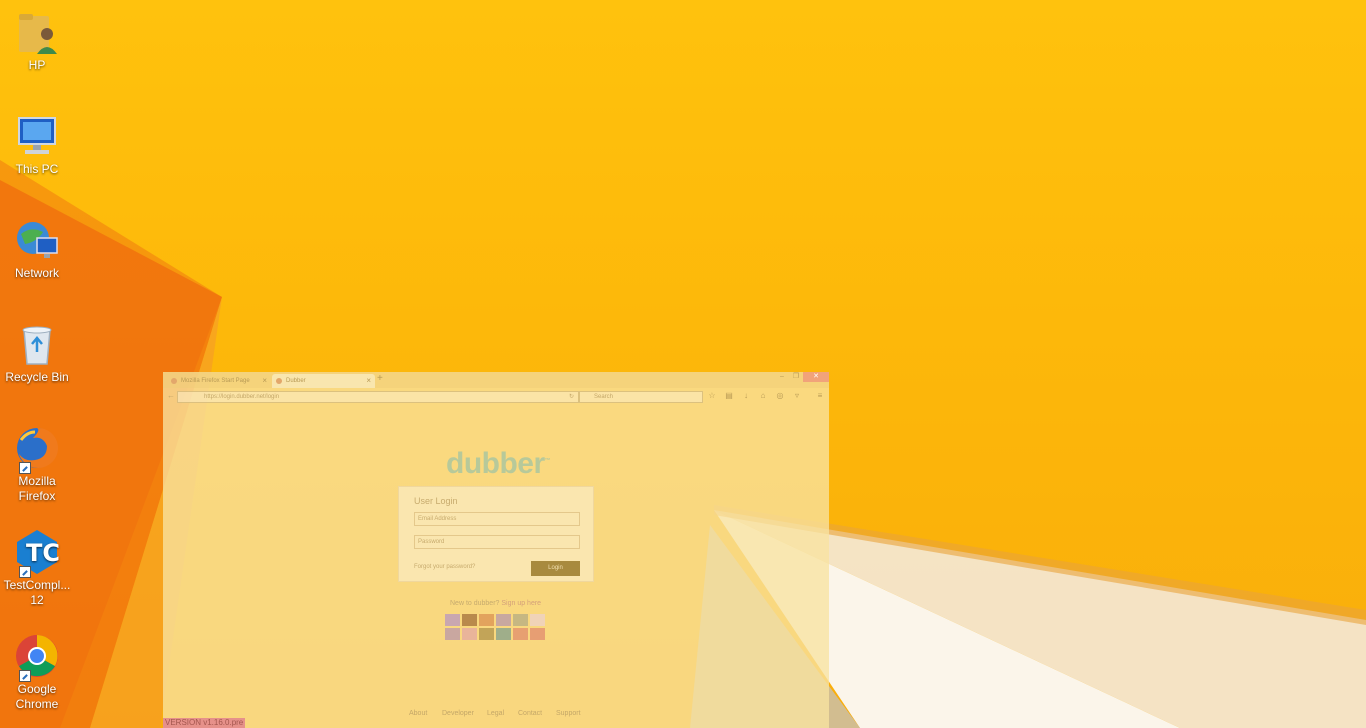 The height and width of the screenshot is (728, 1366). Describe the element at coordinates (503, 634) in the screenshot. I see `sweden-flag` at that location.